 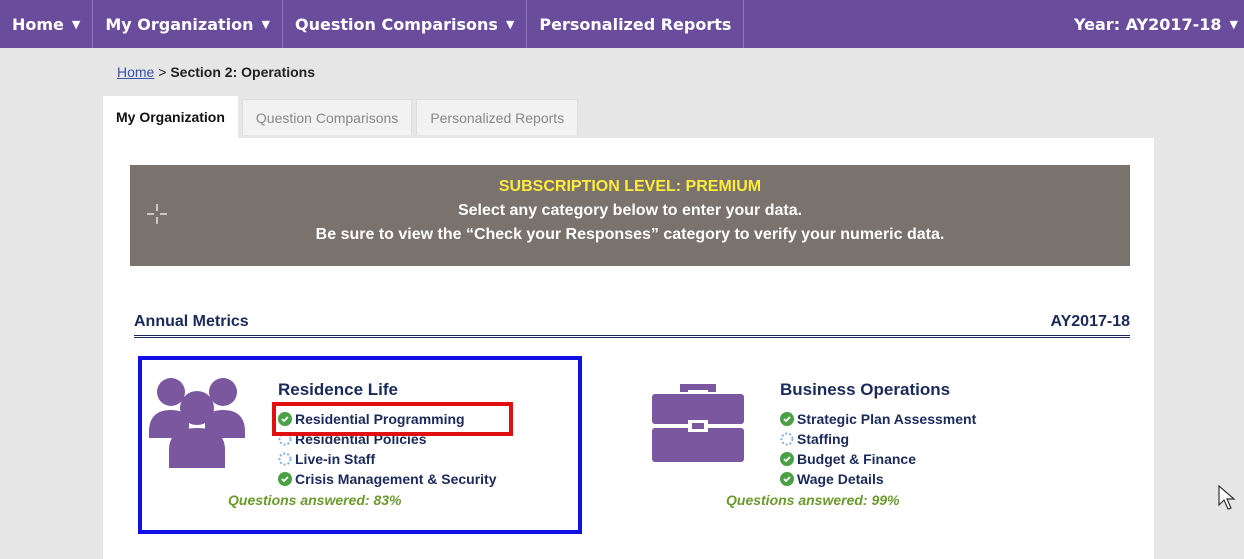 What do you see at coordinates (1090, 321) in the screenshot?
I see `annual-metrics-year: AY2017-18` at bounding box center [1090, 321].